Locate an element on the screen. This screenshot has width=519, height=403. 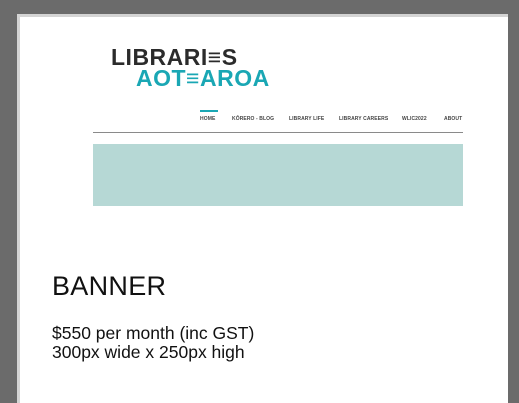
nav-item-library-careers: LIBRARY CAREERS is located at coordinates (363, 119).